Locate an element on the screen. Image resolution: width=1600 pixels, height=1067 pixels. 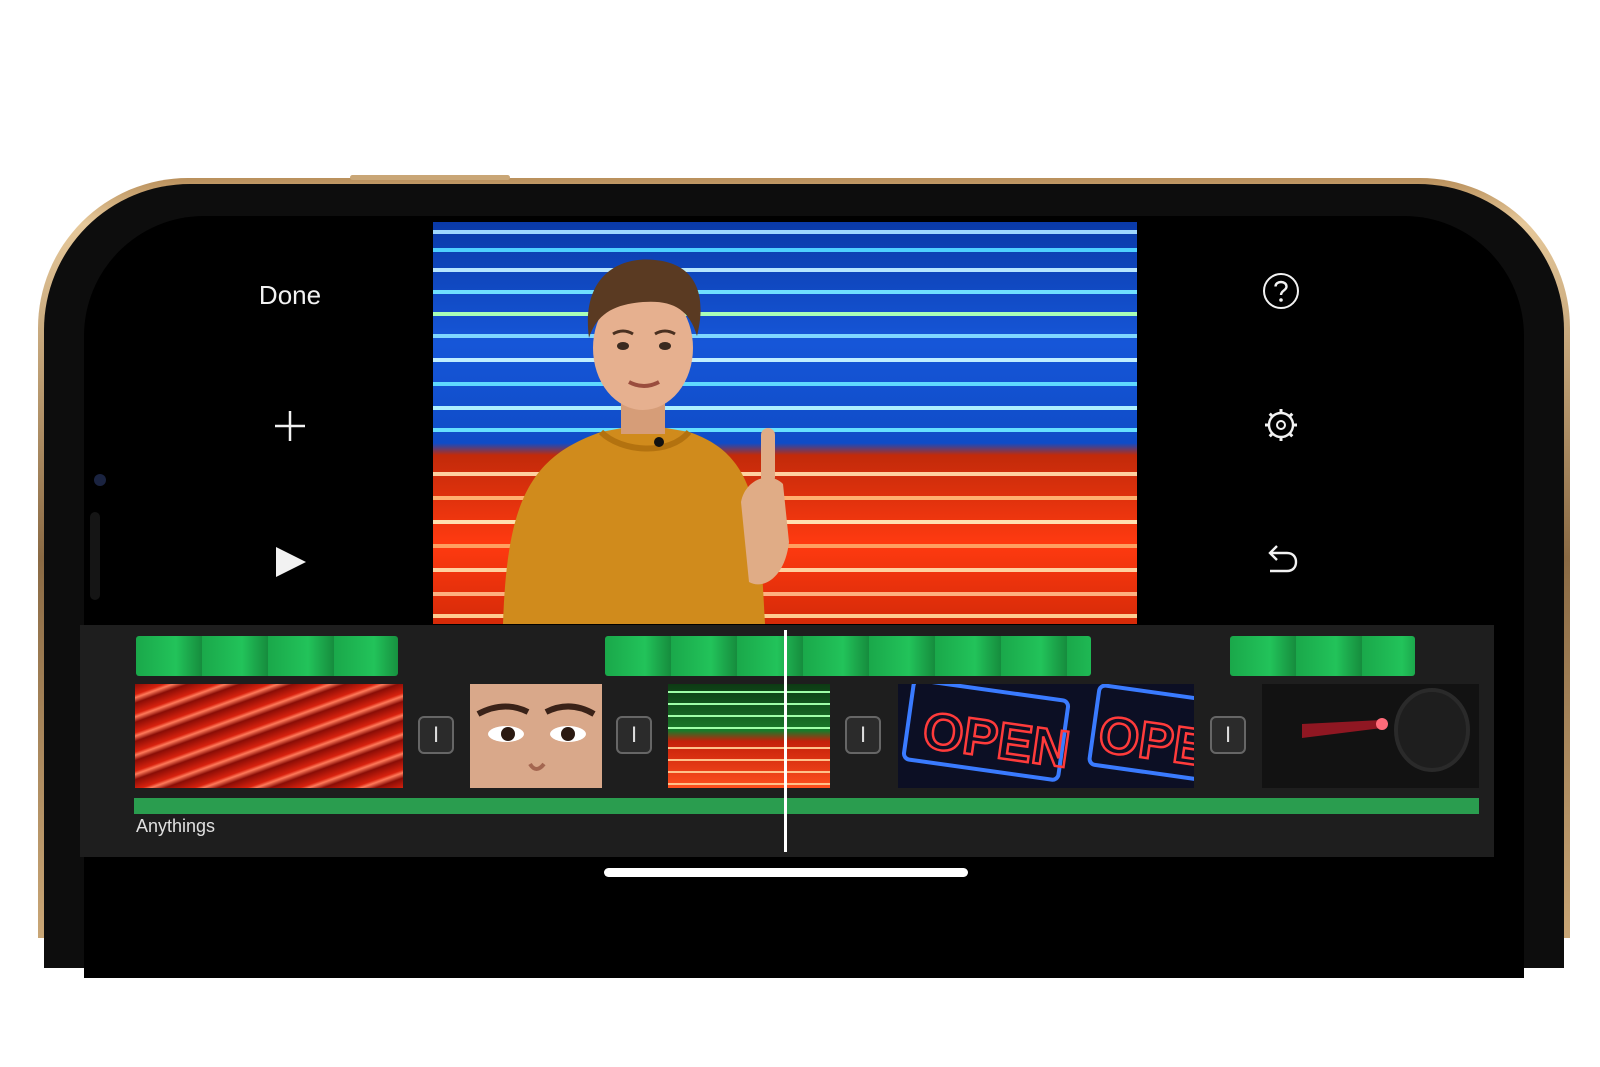
audio-track-label: Anythings is located at coordinates (176, 826).